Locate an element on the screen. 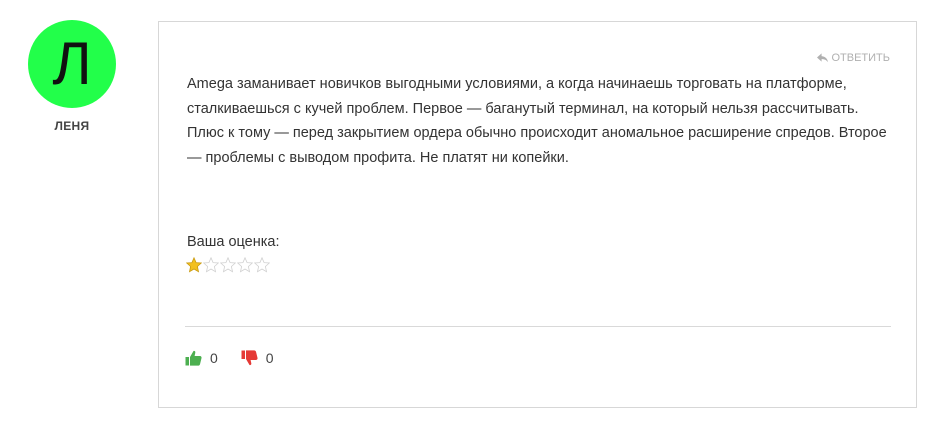  author-name: ЛЕНЯ is located at coordinates (72, 126).